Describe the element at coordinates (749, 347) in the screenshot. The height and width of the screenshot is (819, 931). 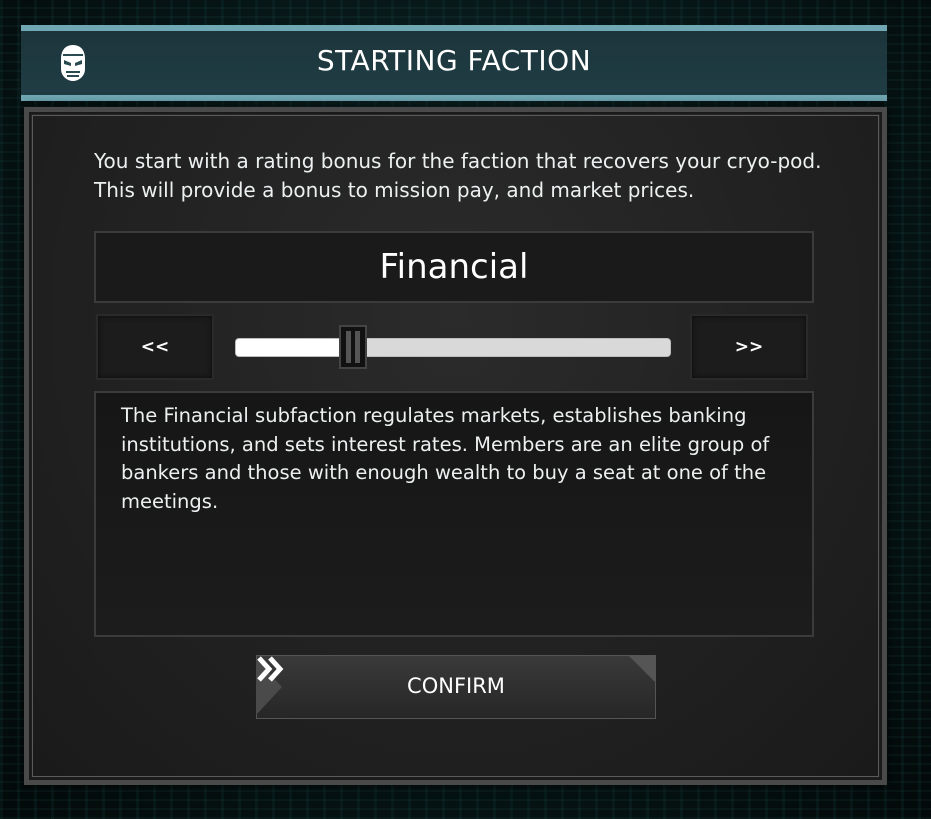
I see `next-faction-button: >>` at that location.